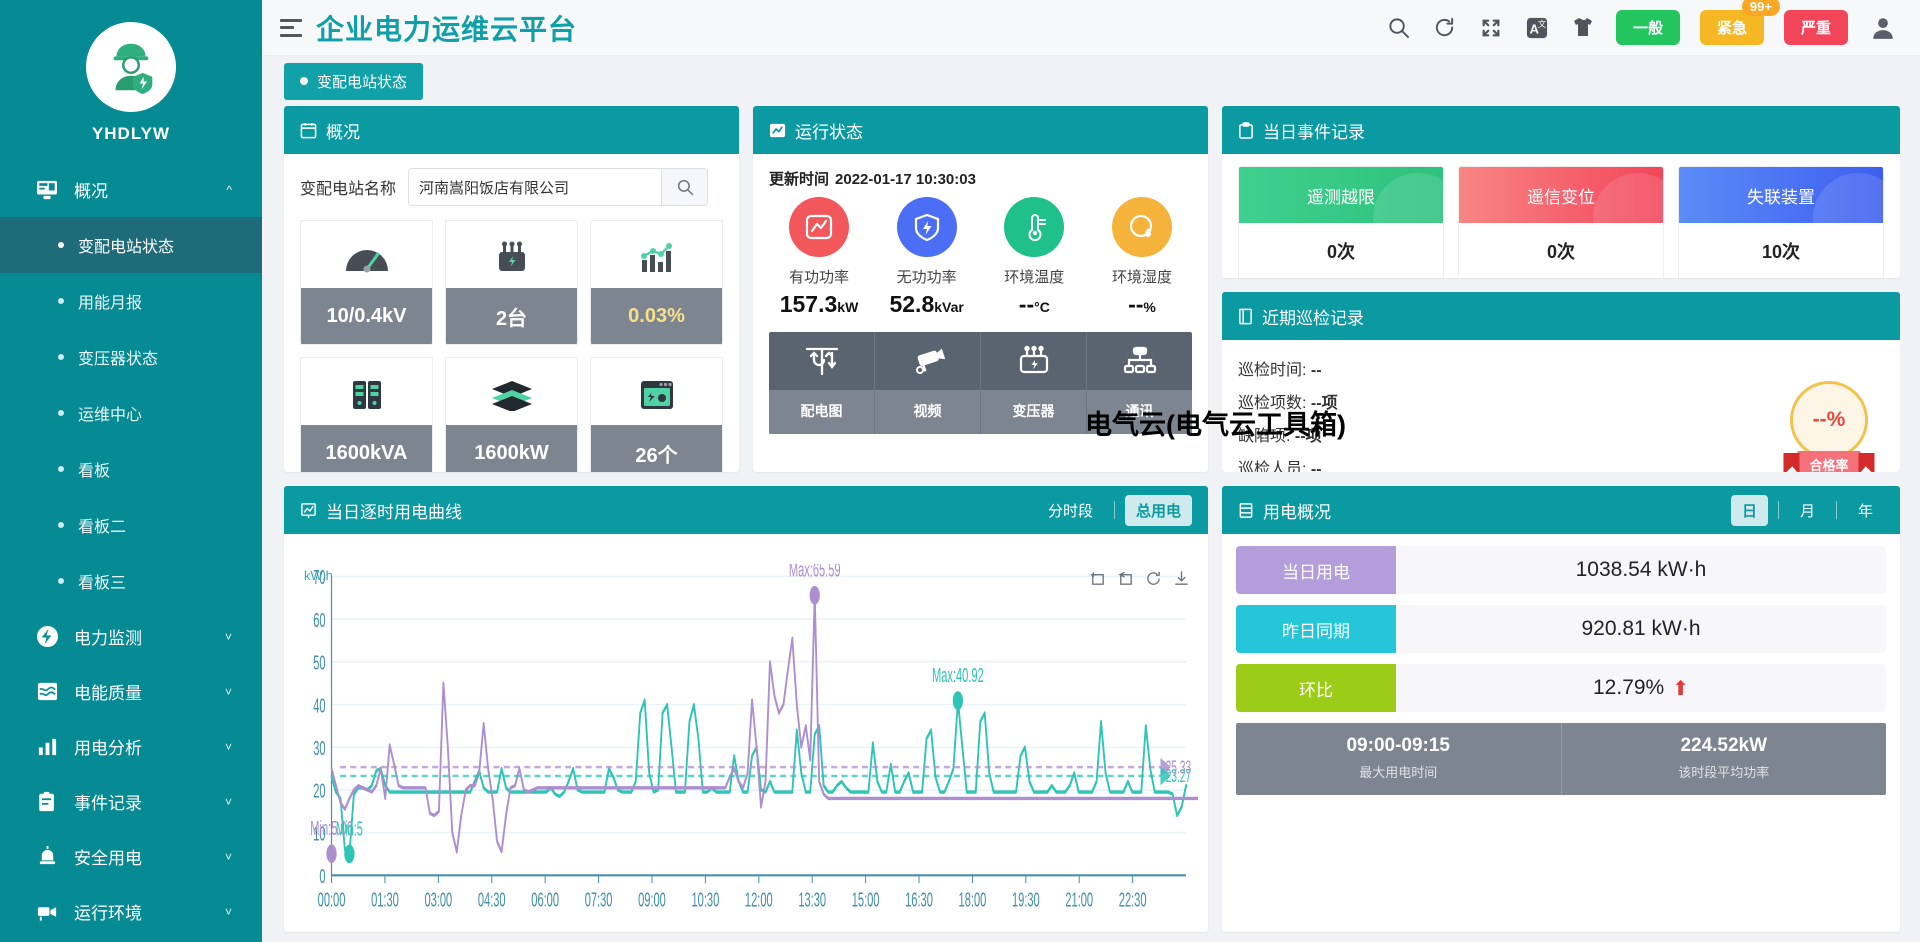 The image size is (1920, 942). I want to click on breadcrumb-tab-substation-status: 变配电站状态, so click(354, 81).